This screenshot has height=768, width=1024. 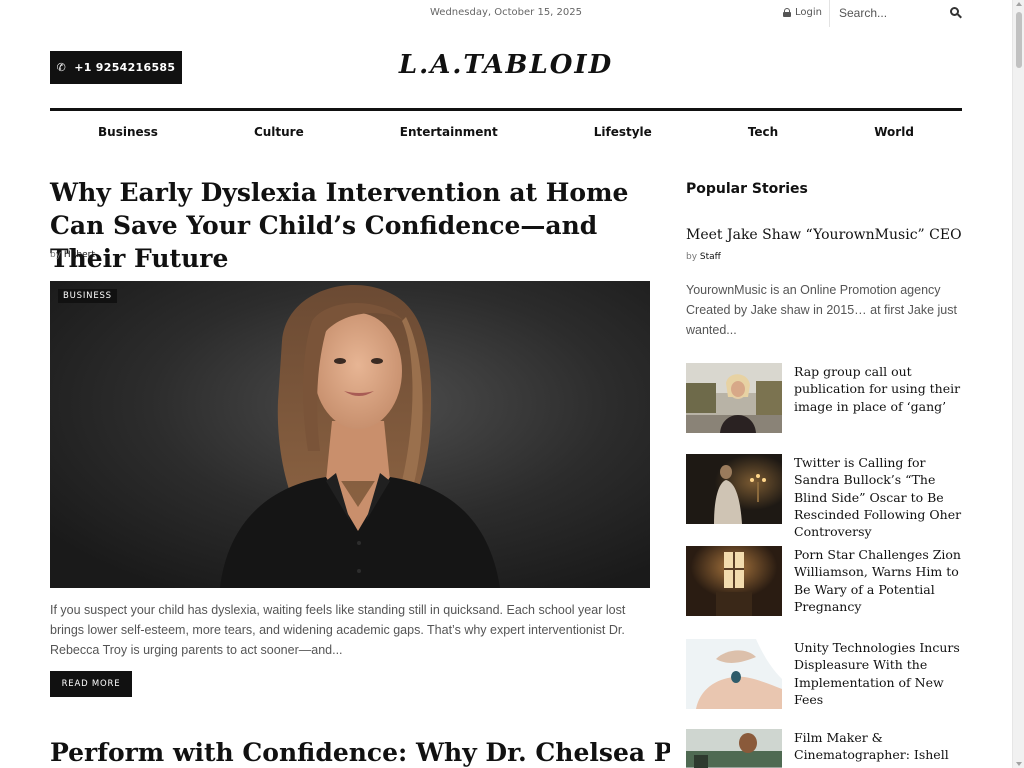 I want to click on nav-item-entertainment: Entertainment, so click(x=449, y=132).